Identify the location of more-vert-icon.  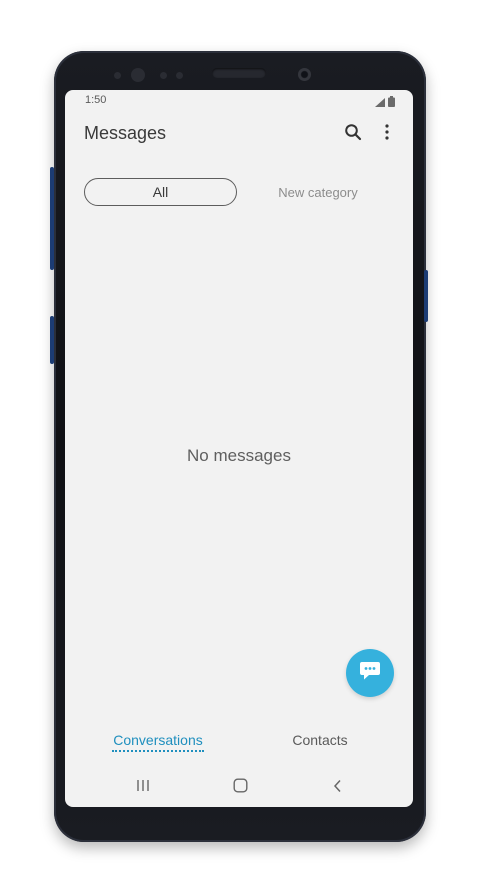
(387, 134).